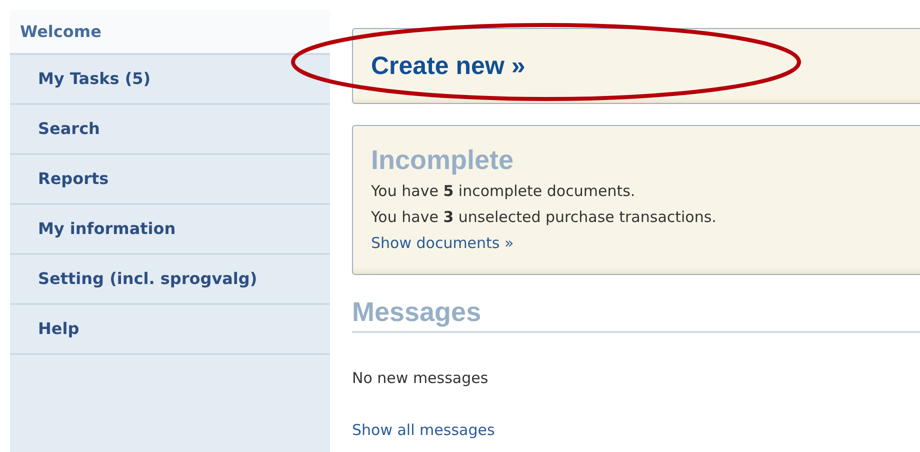 This screenshot has height=452, width=920. I want to click on show-all-messages-link: Show all messages, so click(423, 430).